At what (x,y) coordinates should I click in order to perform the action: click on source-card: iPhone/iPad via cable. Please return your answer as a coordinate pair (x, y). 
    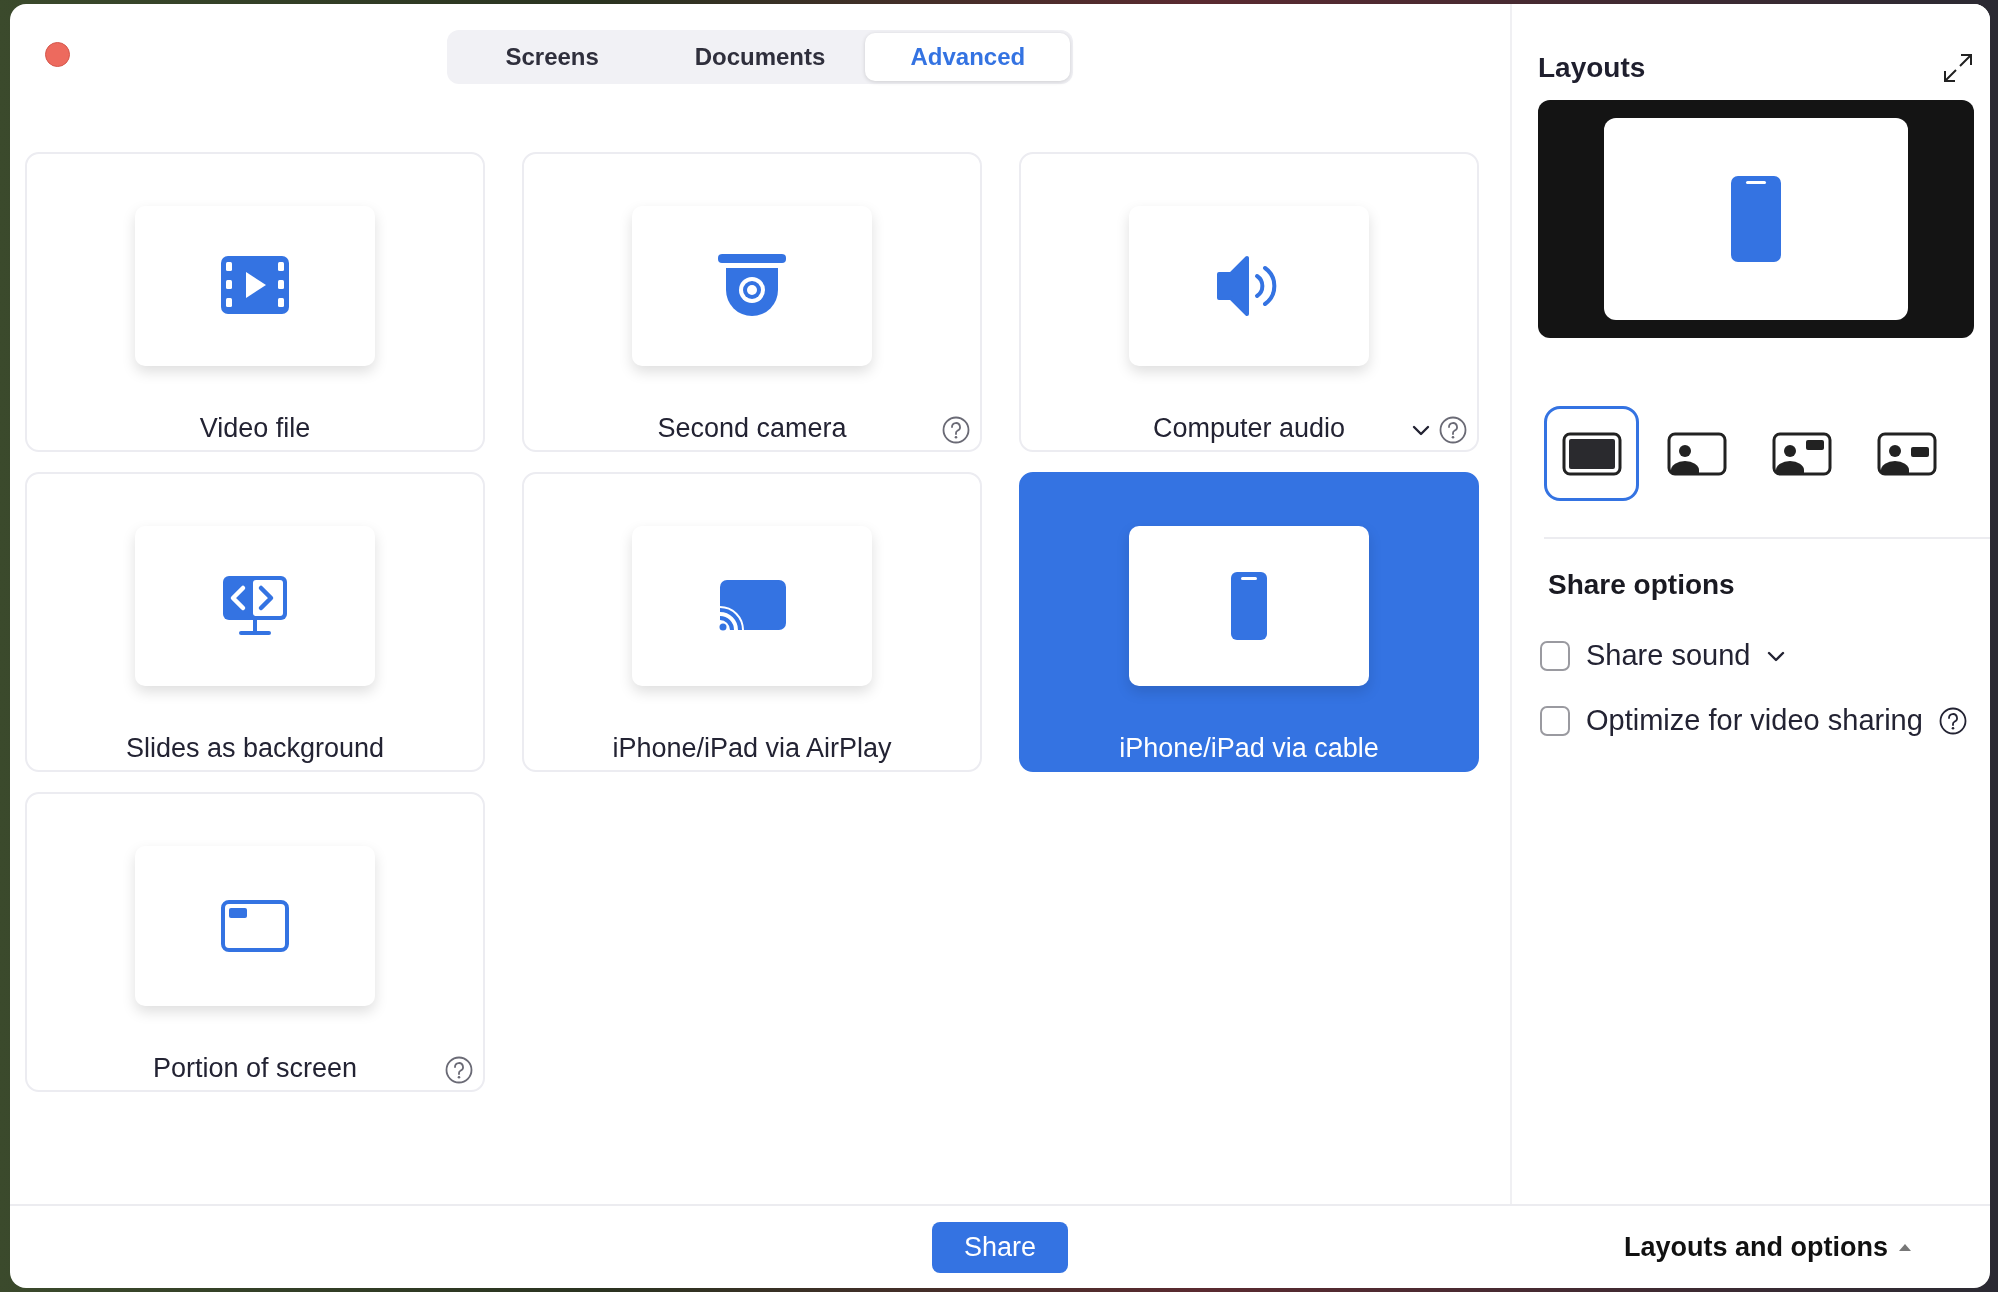
    Looking at the image, I should click on (1249, 622).